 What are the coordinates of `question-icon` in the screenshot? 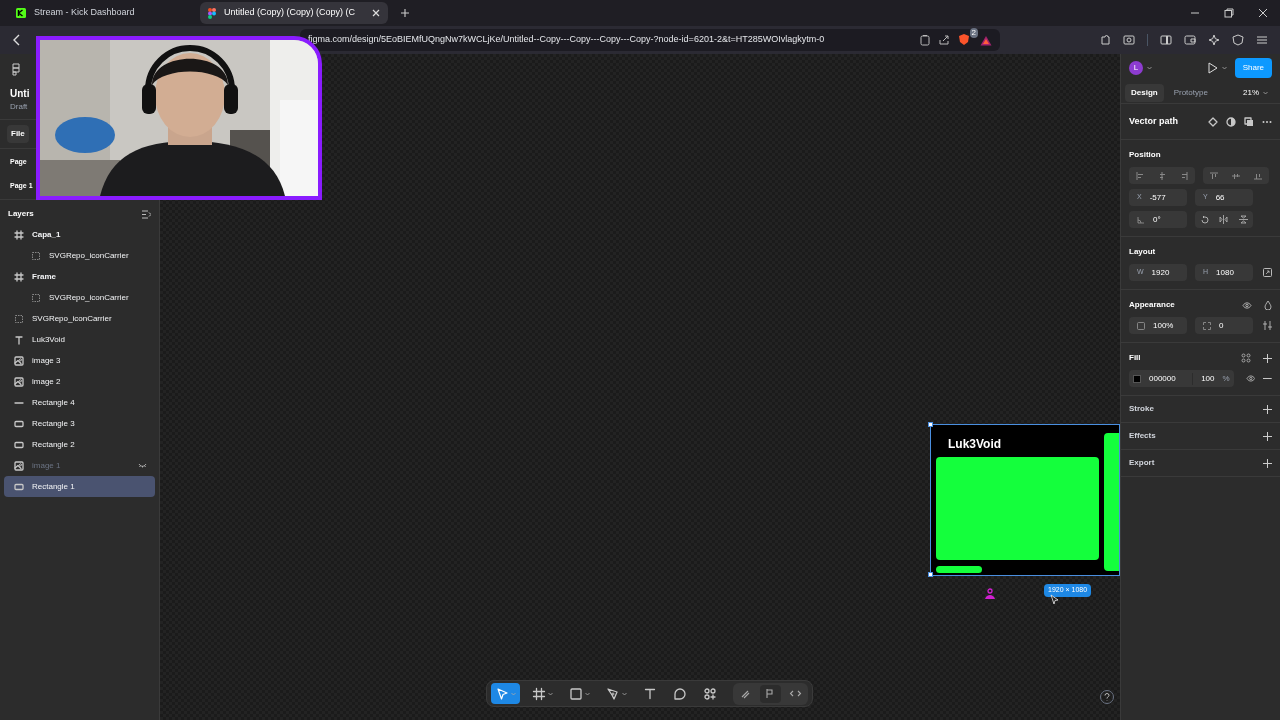 It's located at (1107, 697).